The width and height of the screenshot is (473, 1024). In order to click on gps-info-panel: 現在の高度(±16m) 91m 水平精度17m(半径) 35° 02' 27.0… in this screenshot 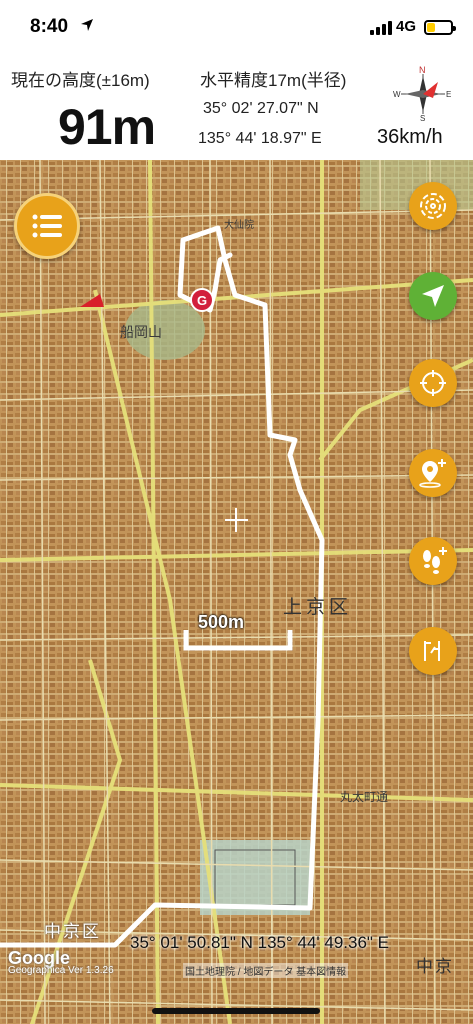, I will do `click(236, 109)`.